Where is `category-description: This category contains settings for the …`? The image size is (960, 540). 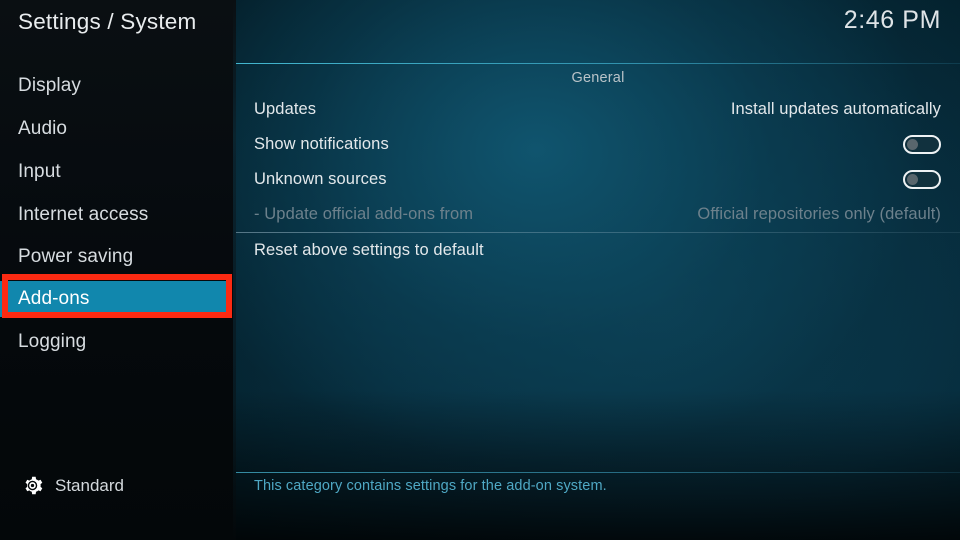 category-description: This category contains settings for the … is located at coordinates (430, 486).